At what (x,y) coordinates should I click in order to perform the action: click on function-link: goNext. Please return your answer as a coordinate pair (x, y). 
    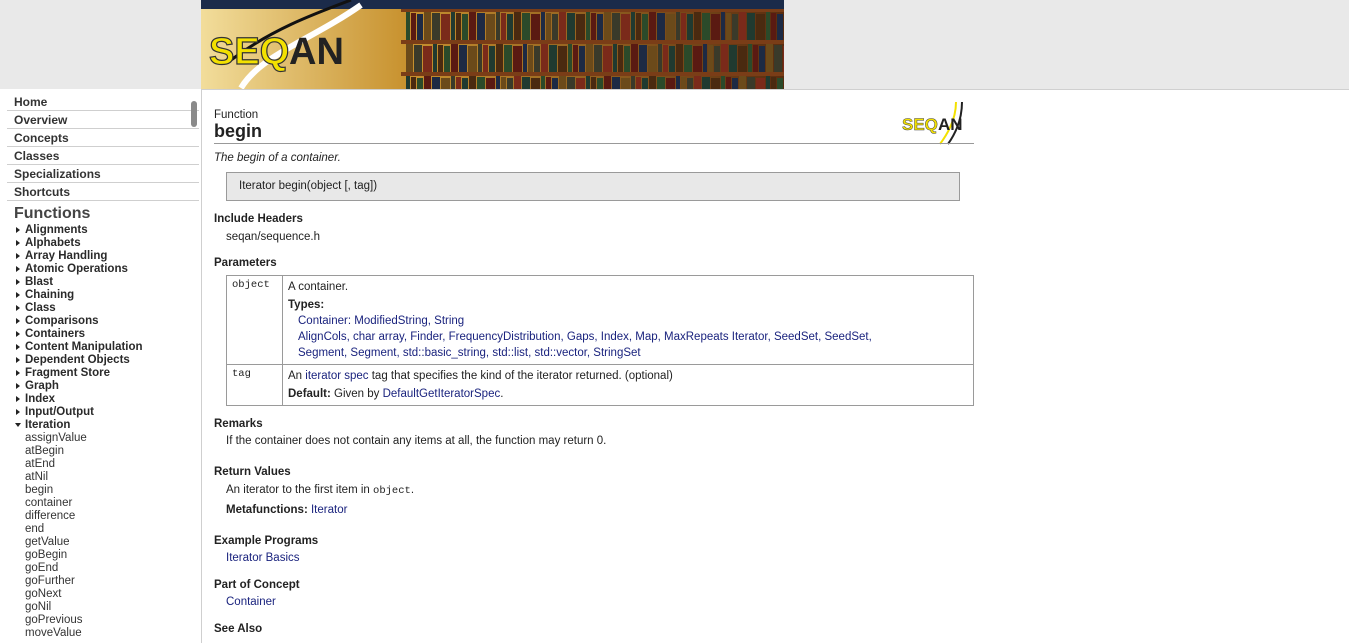
    Looking at the image, I should click on (100, 594).